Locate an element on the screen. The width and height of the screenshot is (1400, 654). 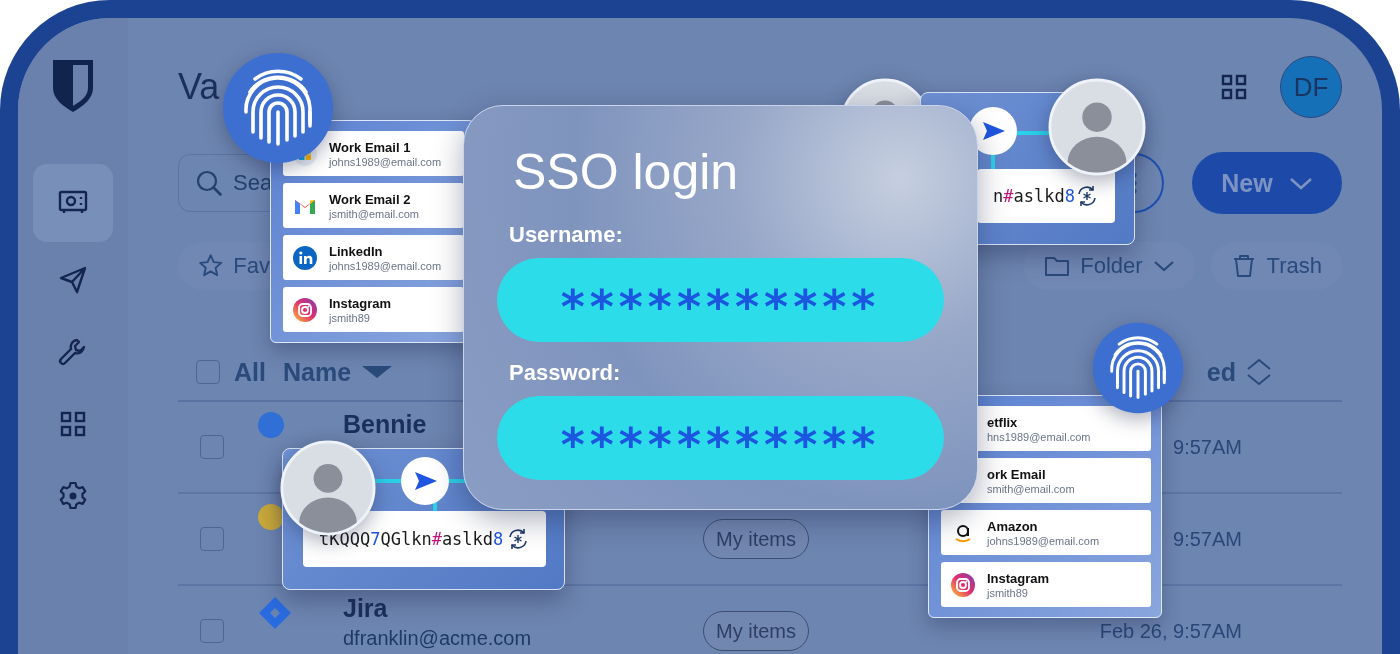
login-item: Work Email 2 jsmith@email.com is located at coordinates (373, 205).